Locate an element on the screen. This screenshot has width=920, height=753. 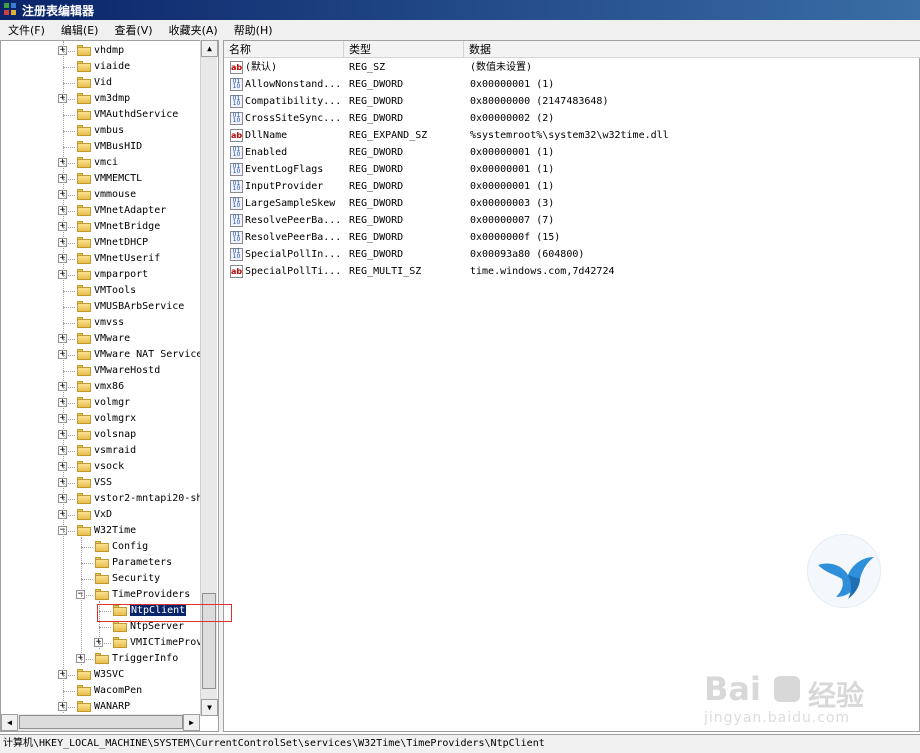
column-type: 类型 is located at coordinates (404, 49).